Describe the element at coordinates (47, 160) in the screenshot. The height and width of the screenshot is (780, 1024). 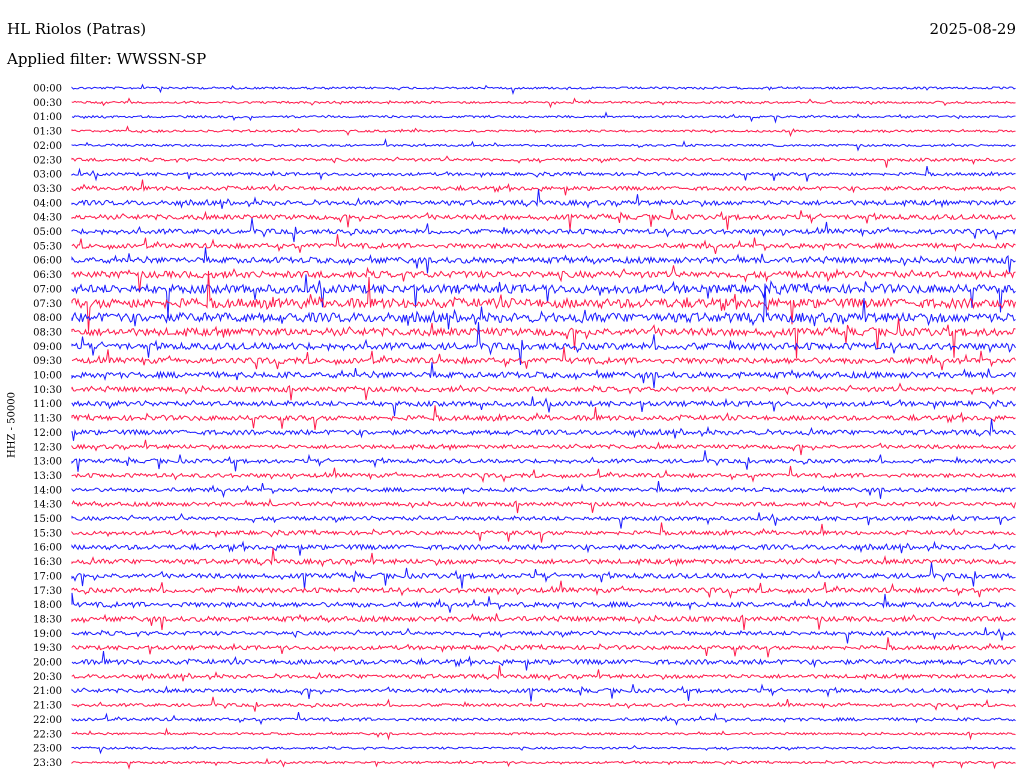
I see `tick-label: 02:30` at that location.